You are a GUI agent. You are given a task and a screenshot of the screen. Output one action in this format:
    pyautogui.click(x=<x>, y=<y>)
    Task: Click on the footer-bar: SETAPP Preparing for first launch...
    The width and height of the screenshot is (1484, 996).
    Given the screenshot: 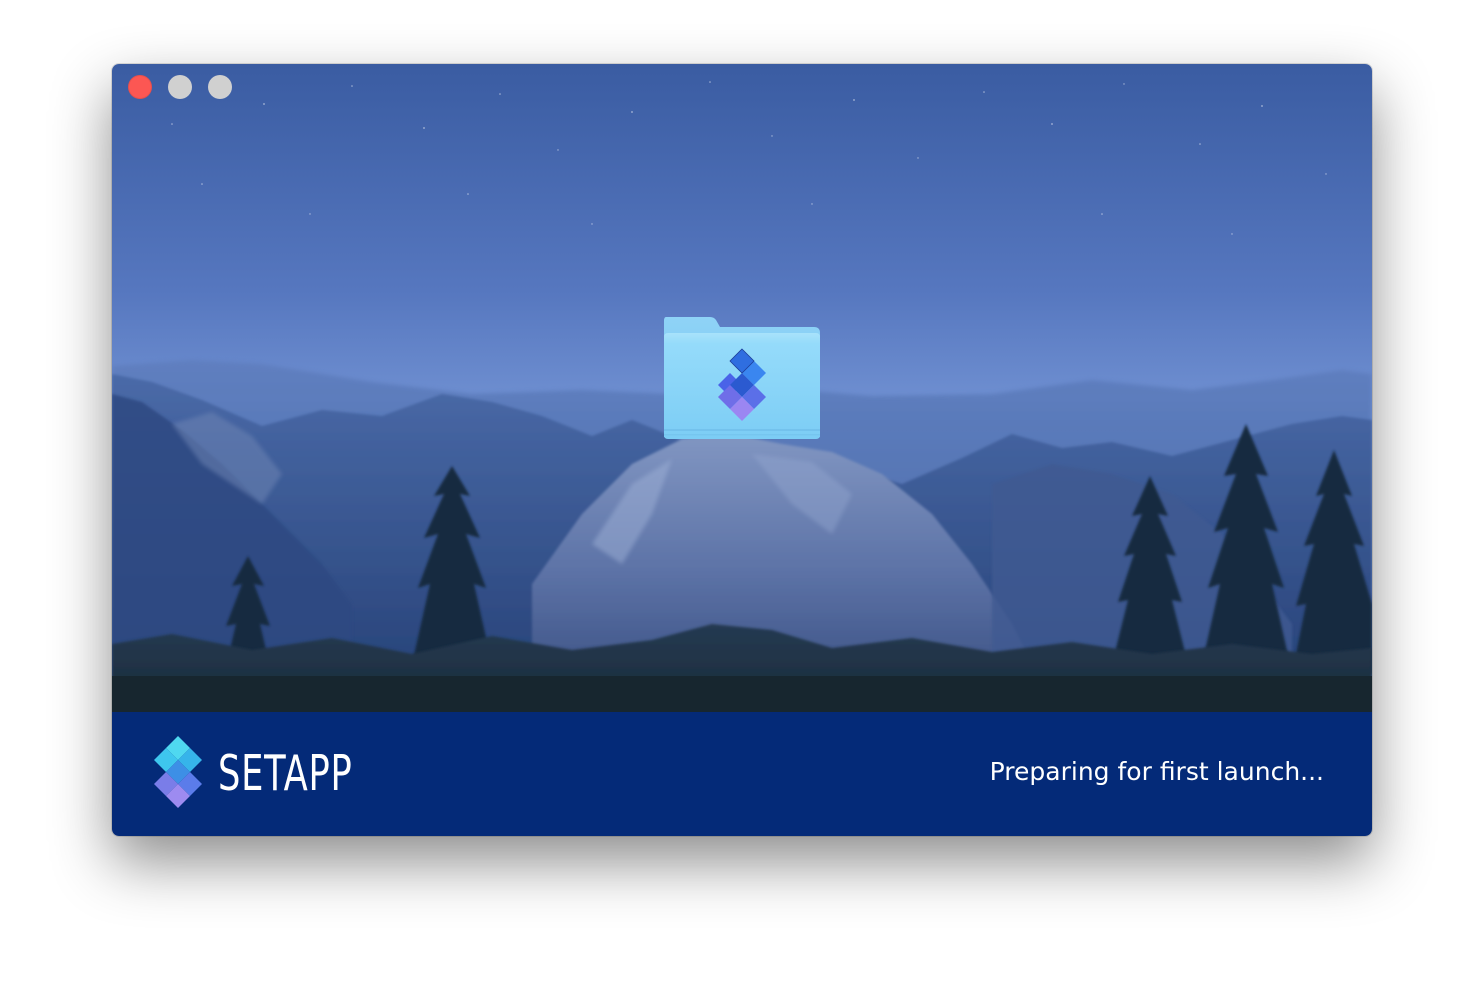 What is the action you would take?
    pyautogui.click(x=742, y=774)
    